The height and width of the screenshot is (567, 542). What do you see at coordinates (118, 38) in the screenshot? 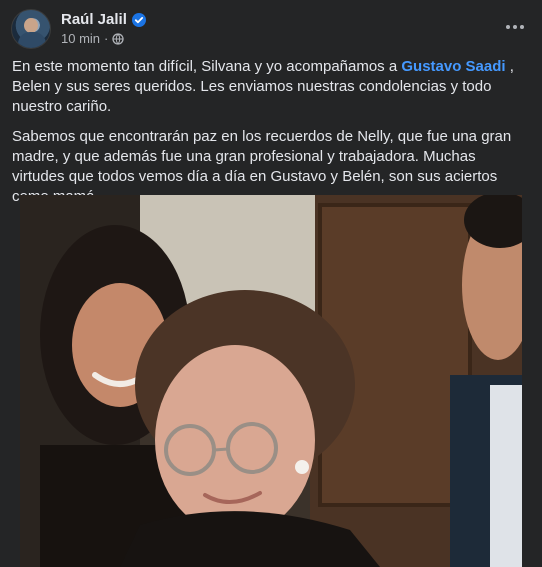
I see `globe-icon` at bounding box center [118, 38].